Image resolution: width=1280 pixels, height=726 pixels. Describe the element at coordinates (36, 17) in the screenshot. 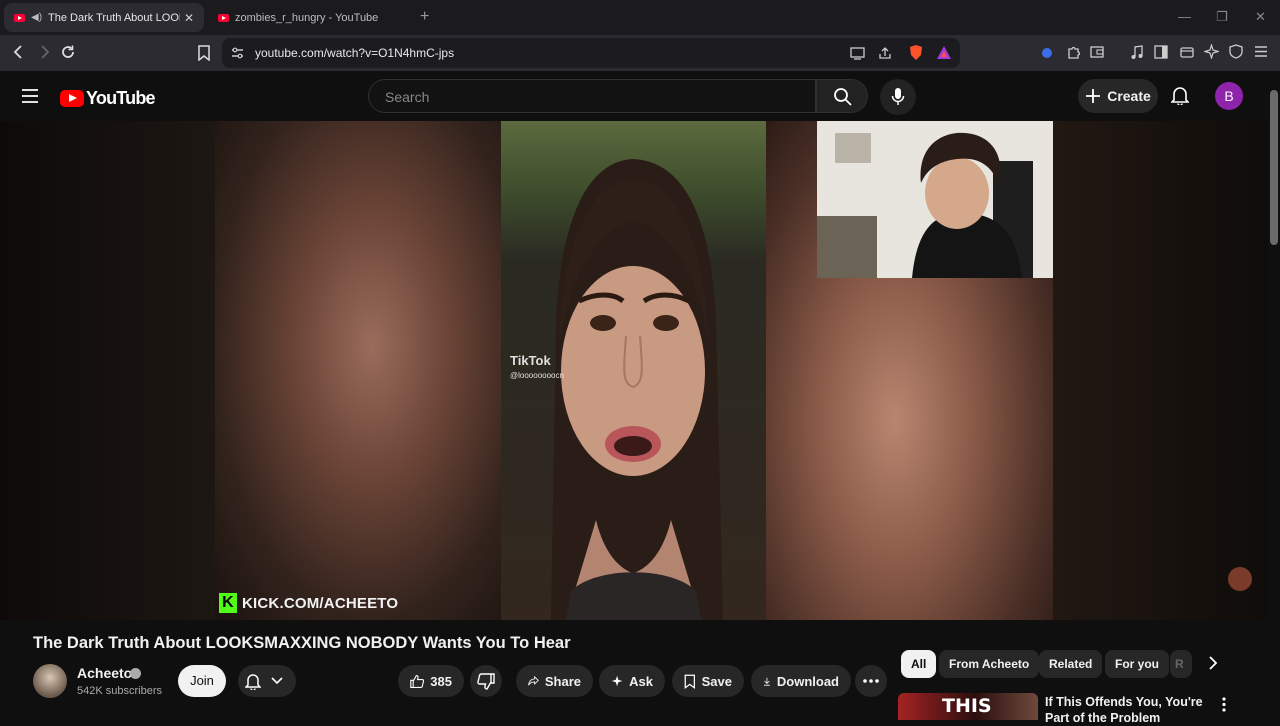

I see `speaker-icon: ◀)` at that location.